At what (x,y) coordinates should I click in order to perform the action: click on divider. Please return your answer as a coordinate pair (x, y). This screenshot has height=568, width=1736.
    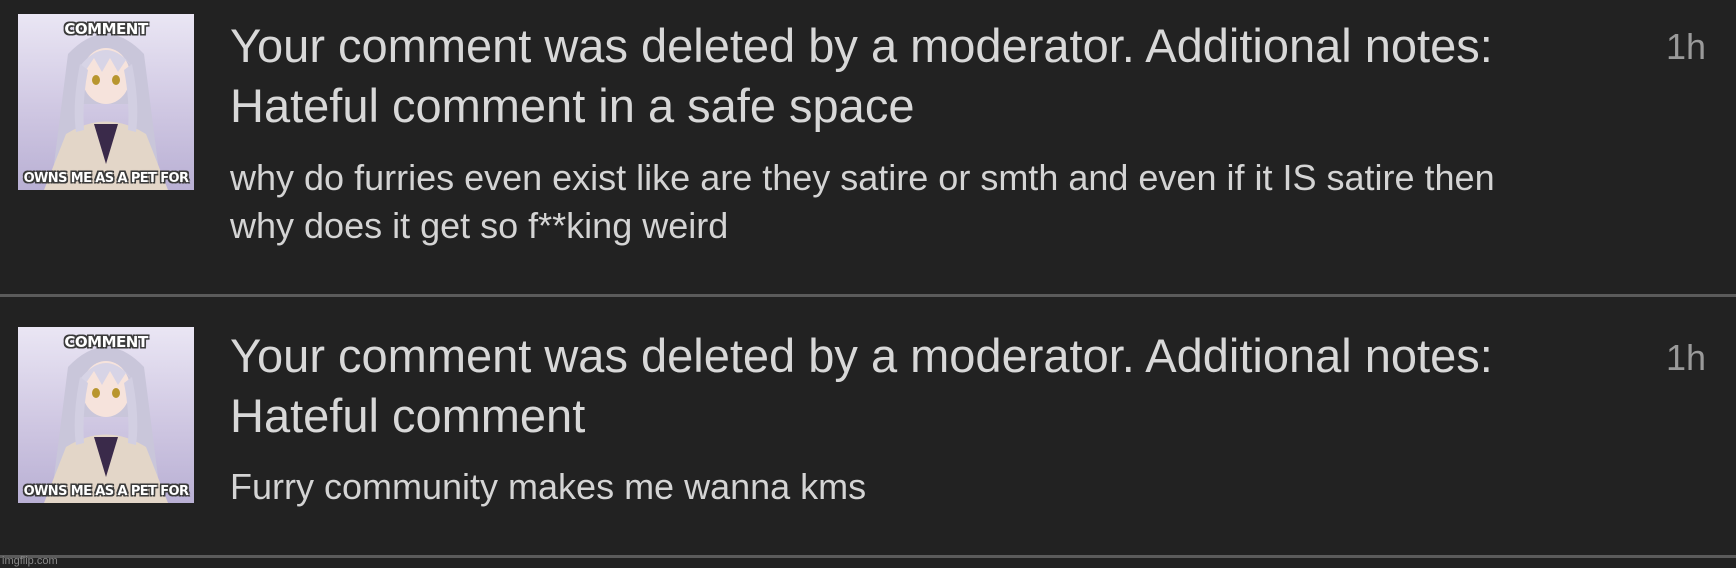
    Looking at the image, I should click on (868, 556).